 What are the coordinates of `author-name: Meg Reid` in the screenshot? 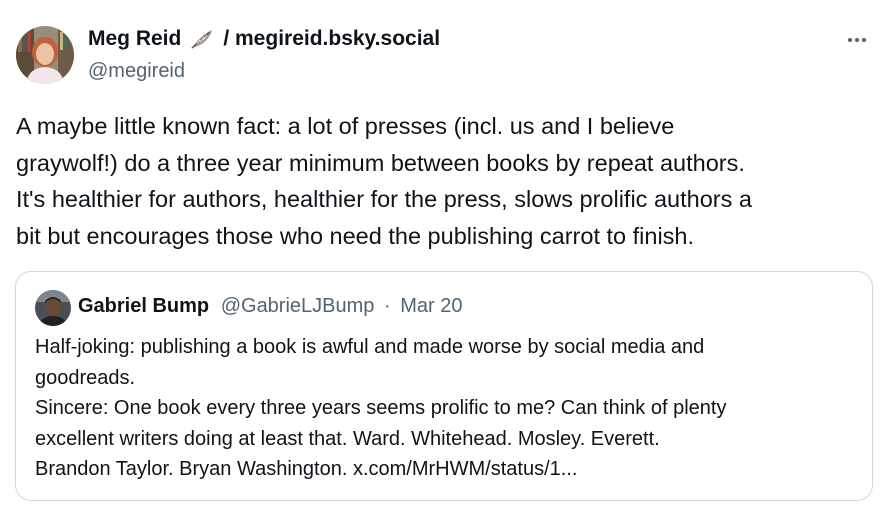 It's located at (134, 39).